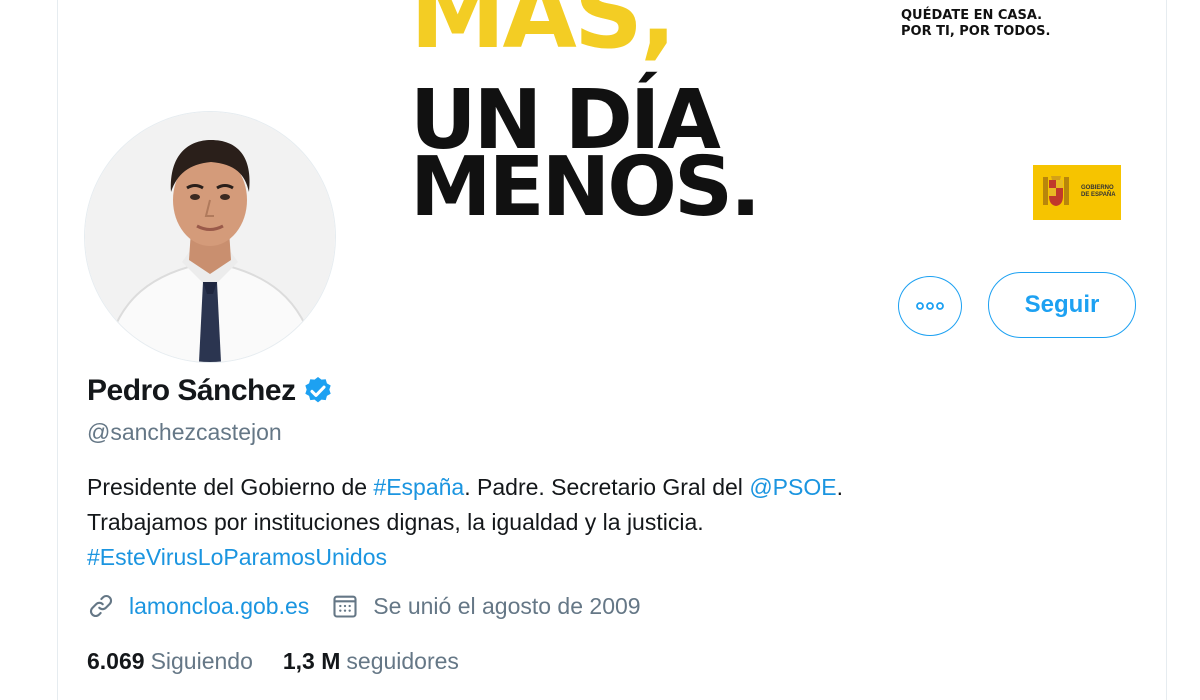 The width and height of the screenshot is (1200, 700). I want to click on following-count: 6.069, so click(116, 661).